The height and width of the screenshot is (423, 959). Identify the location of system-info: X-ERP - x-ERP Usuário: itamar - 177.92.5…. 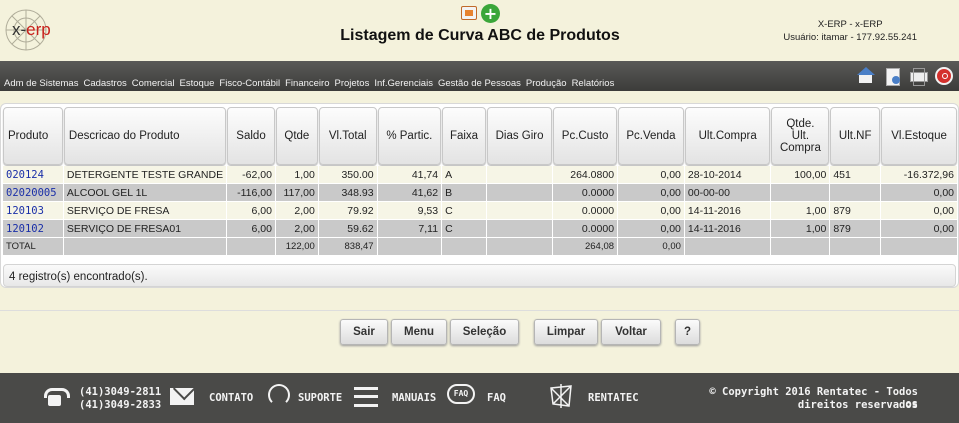
(850, 31).